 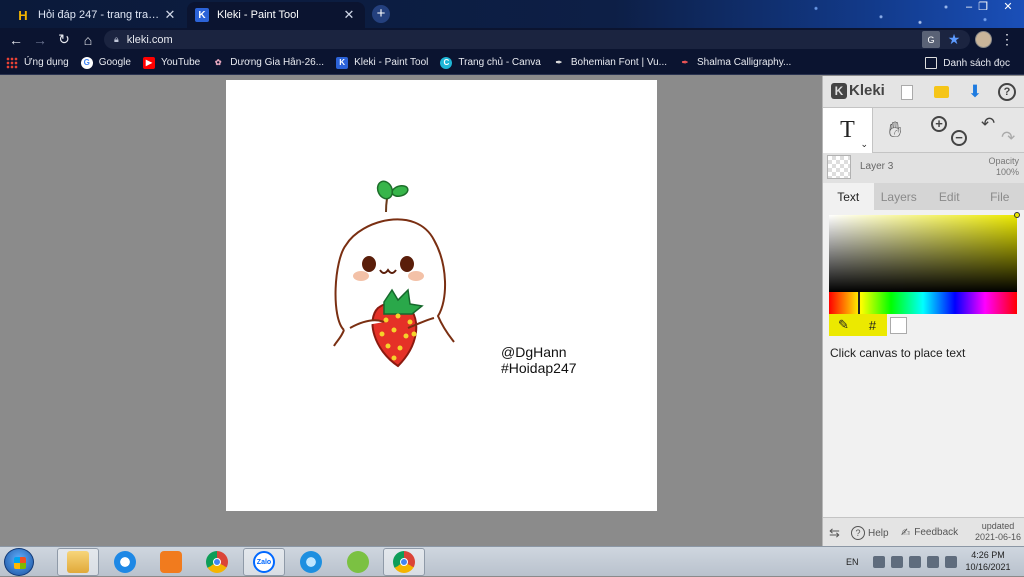 What do you see at coordinates (879, 562) in the screenshot?
I see `tray-expand-icon` at bounding box center [879, 562].